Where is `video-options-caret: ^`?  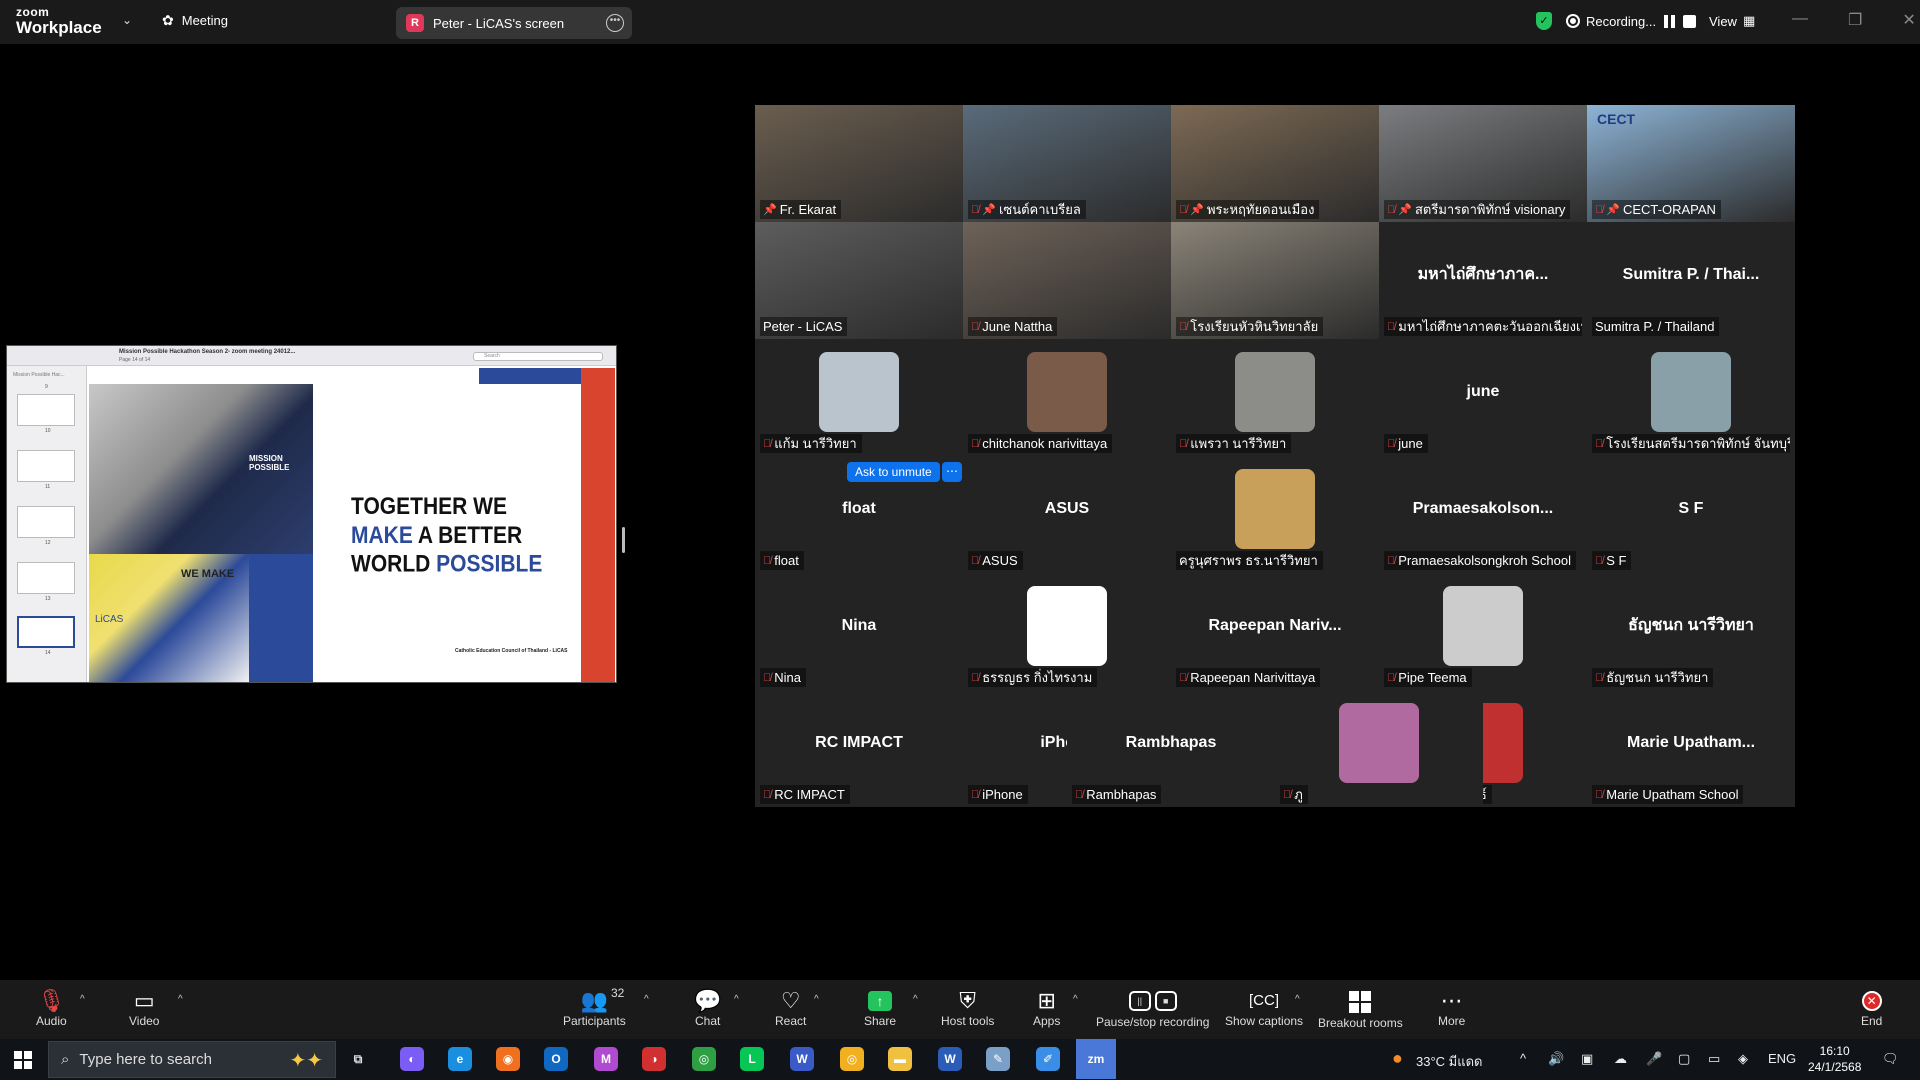 video-options-caret: ^ is located at coordinates (180, 999).